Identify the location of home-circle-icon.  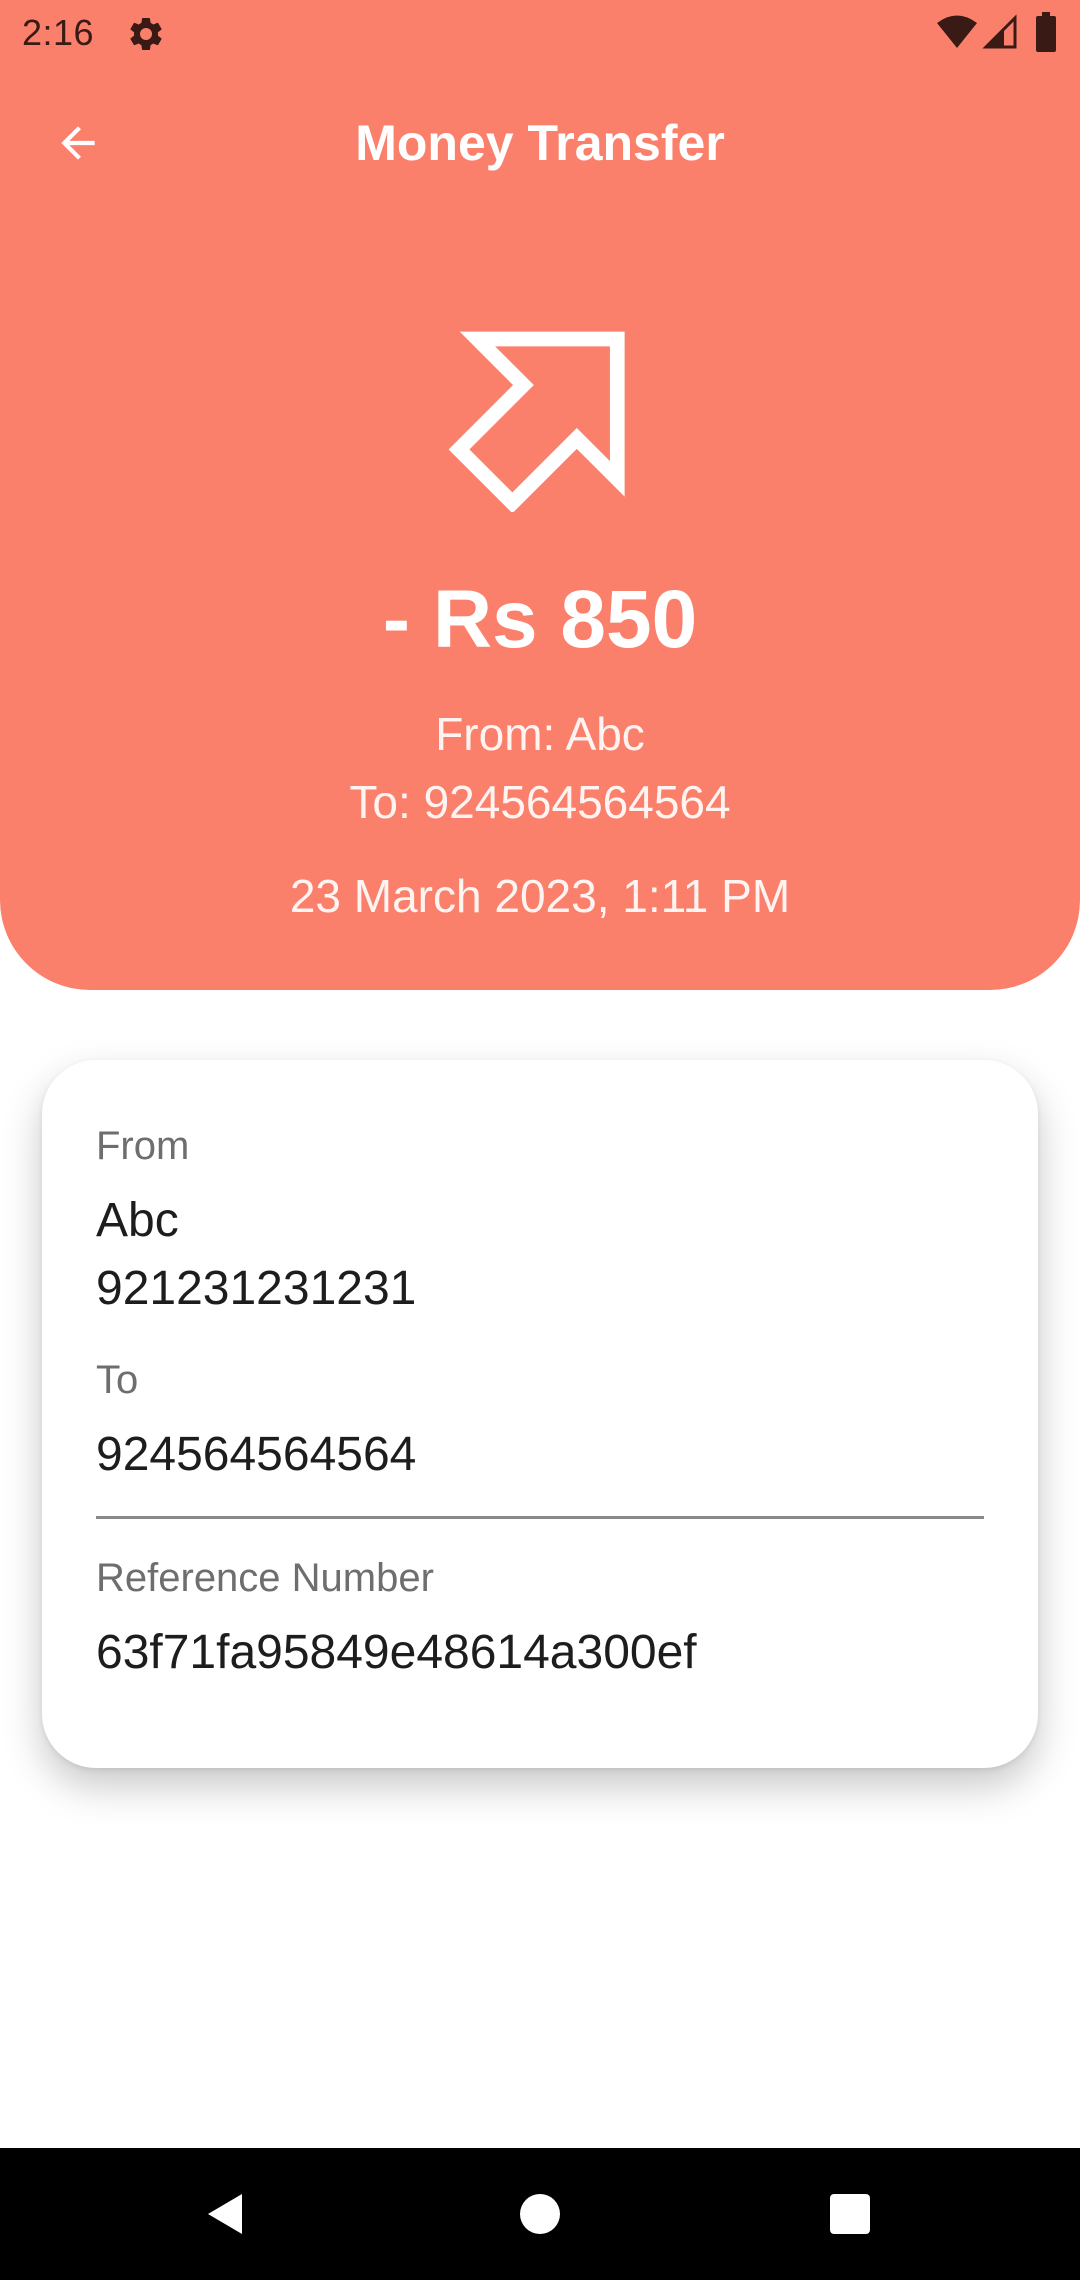
(540, 2214).